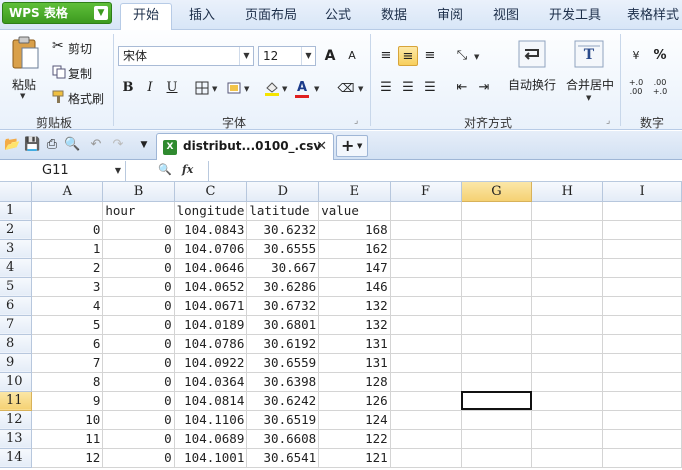 The width and height of the screenshot is (682, 470). Describe the element at coordinates (283, 268) in the screenshot. I see `cell-d4: 30.667` at that location.